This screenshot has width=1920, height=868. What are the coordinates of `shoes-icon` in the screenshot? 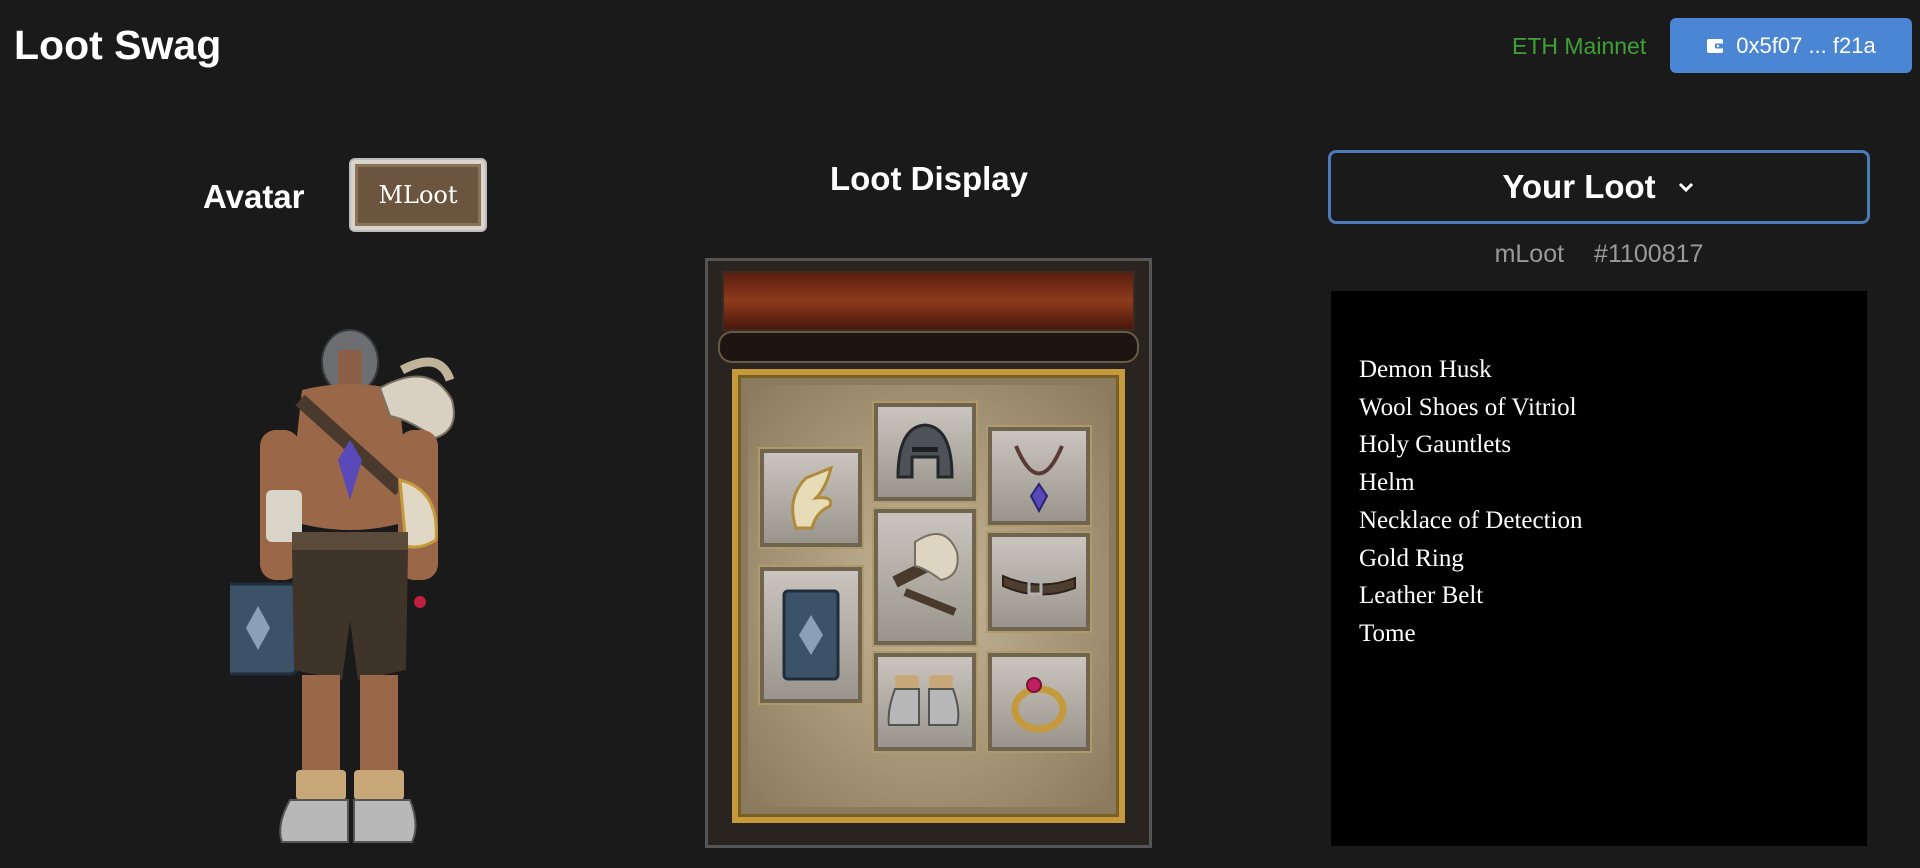 It's located at (923, 700).